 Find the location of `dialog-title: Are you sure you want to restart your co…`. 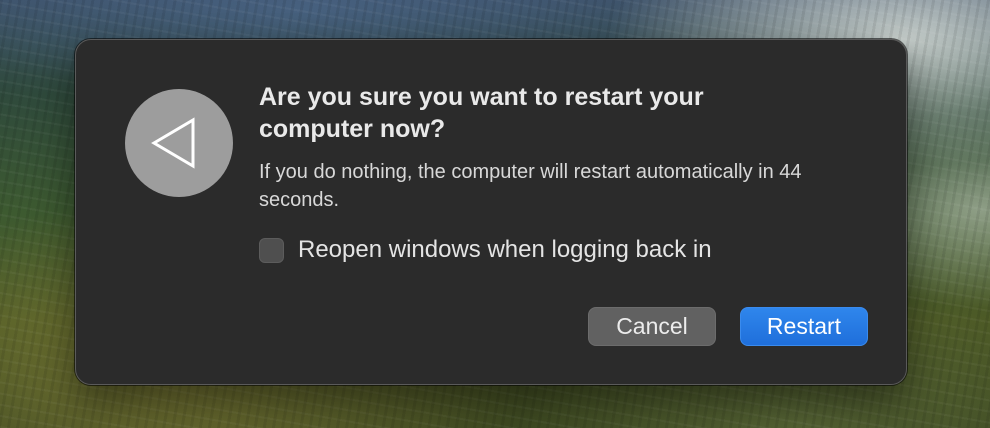

dialog-title: Are you sure you want to restart your co… is located at coordinates (481, 113).